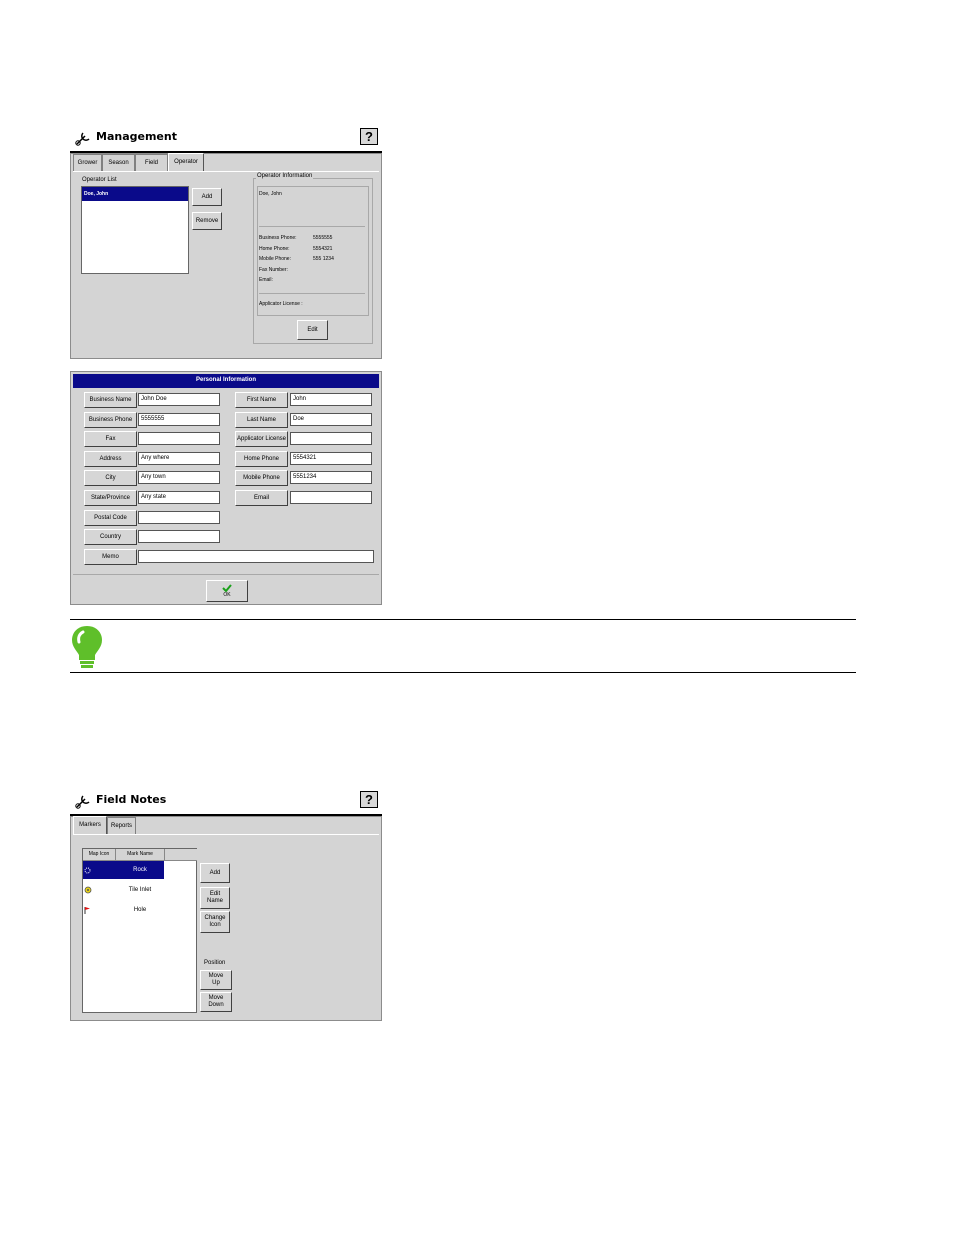 The image size is (954, 1235). Describe the element at coordinates (274, 249) in the screenshot. I see `info-label: Home Phone:` at that location.